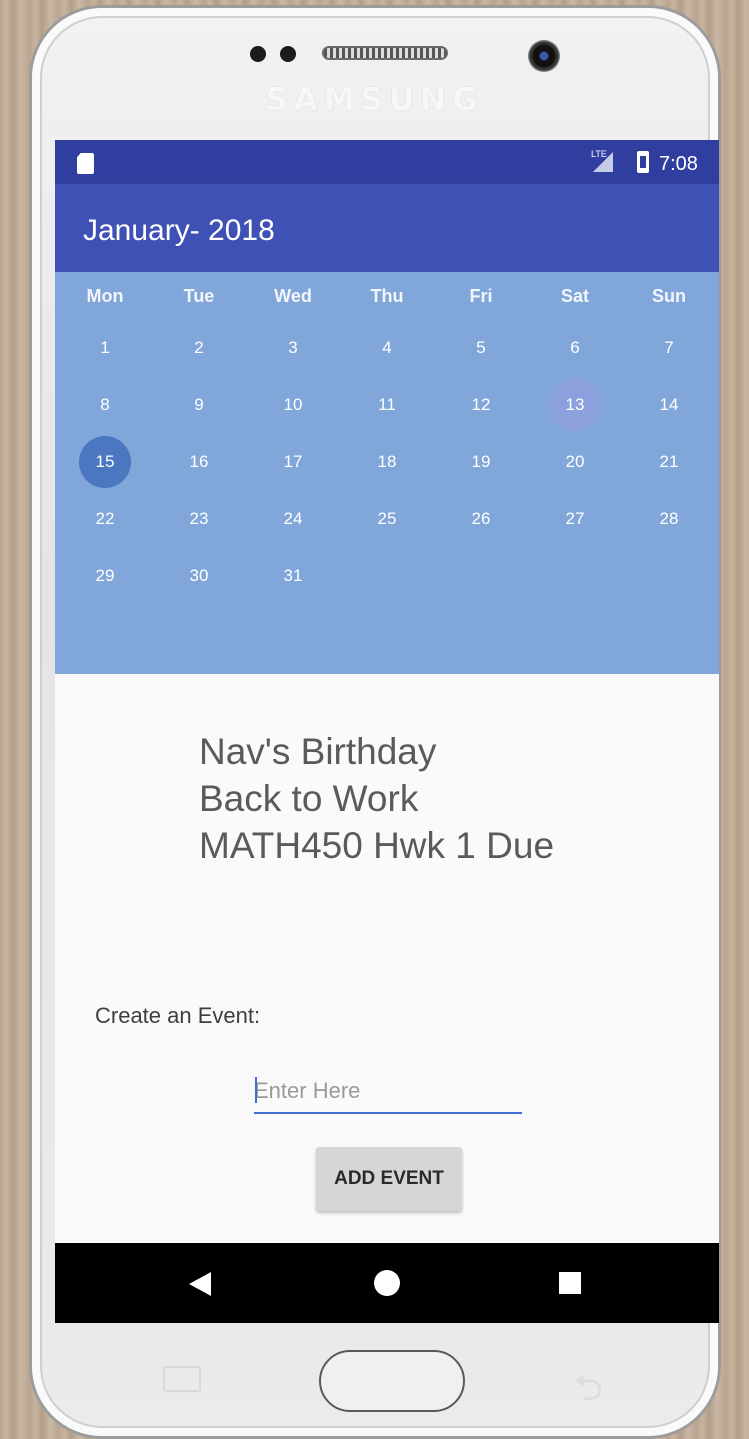  Describe the element at coordinates (293, 519) in the screenshot. I see `calendar-day: 24` at that location.